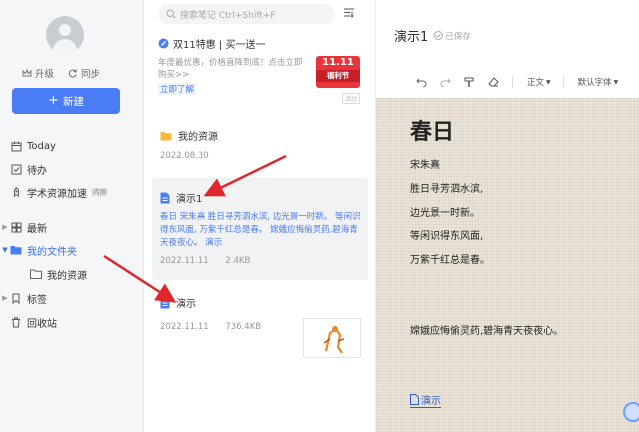  Describe the element at coordinates (432, 35) in the screenshot. I see `document-title-bar: 演示1 已保存` at that location.